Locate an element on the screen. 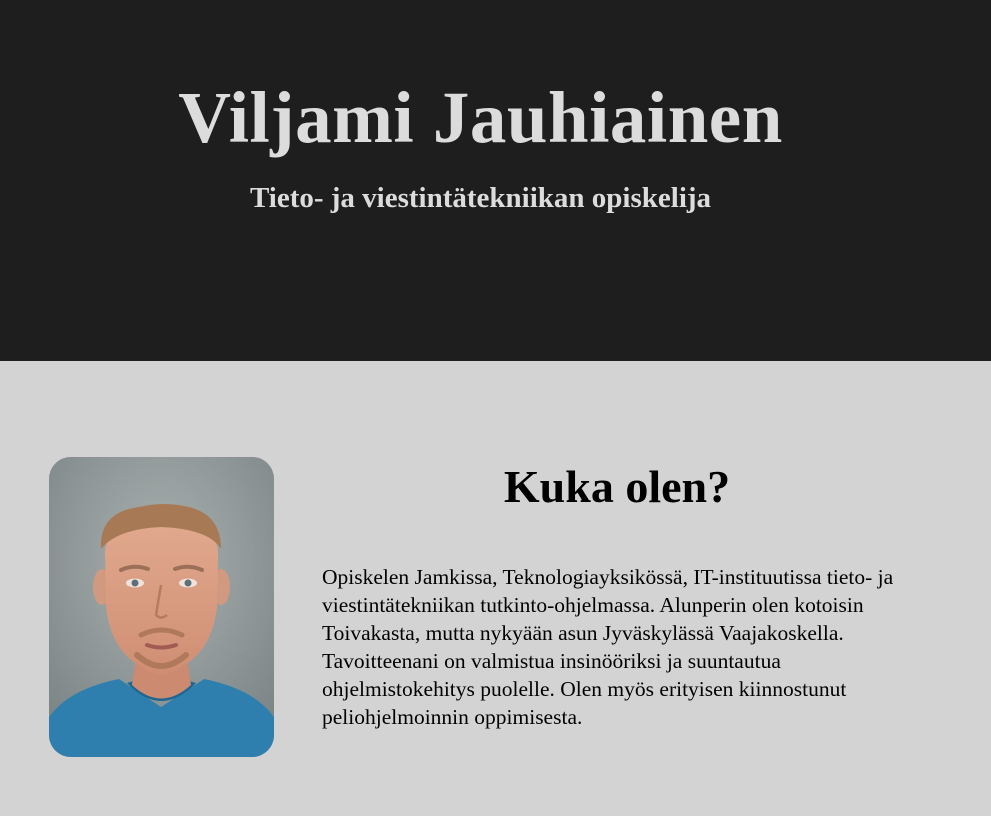  about-heading: Kuka olen? is located at coordinates (617, 486).